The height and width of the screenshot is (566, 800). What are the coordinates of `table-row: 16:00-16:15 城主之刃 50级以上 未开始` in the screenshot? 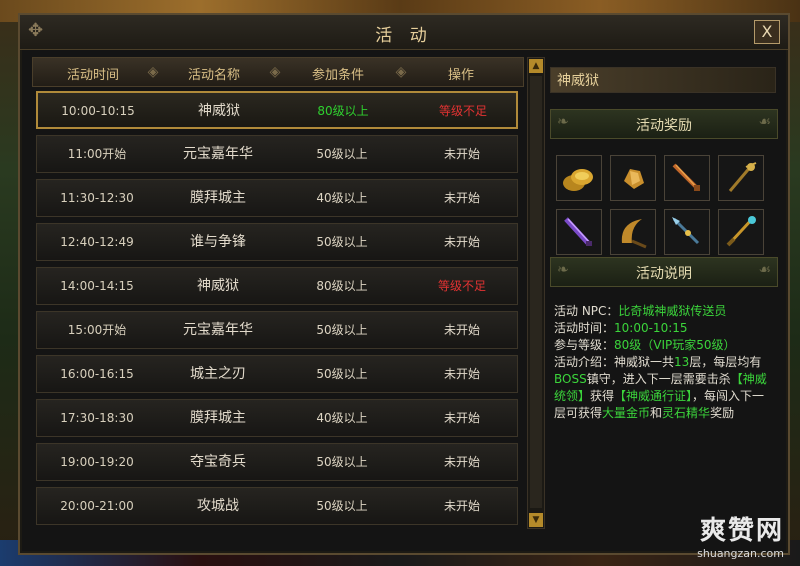 It's located at (277, 374).